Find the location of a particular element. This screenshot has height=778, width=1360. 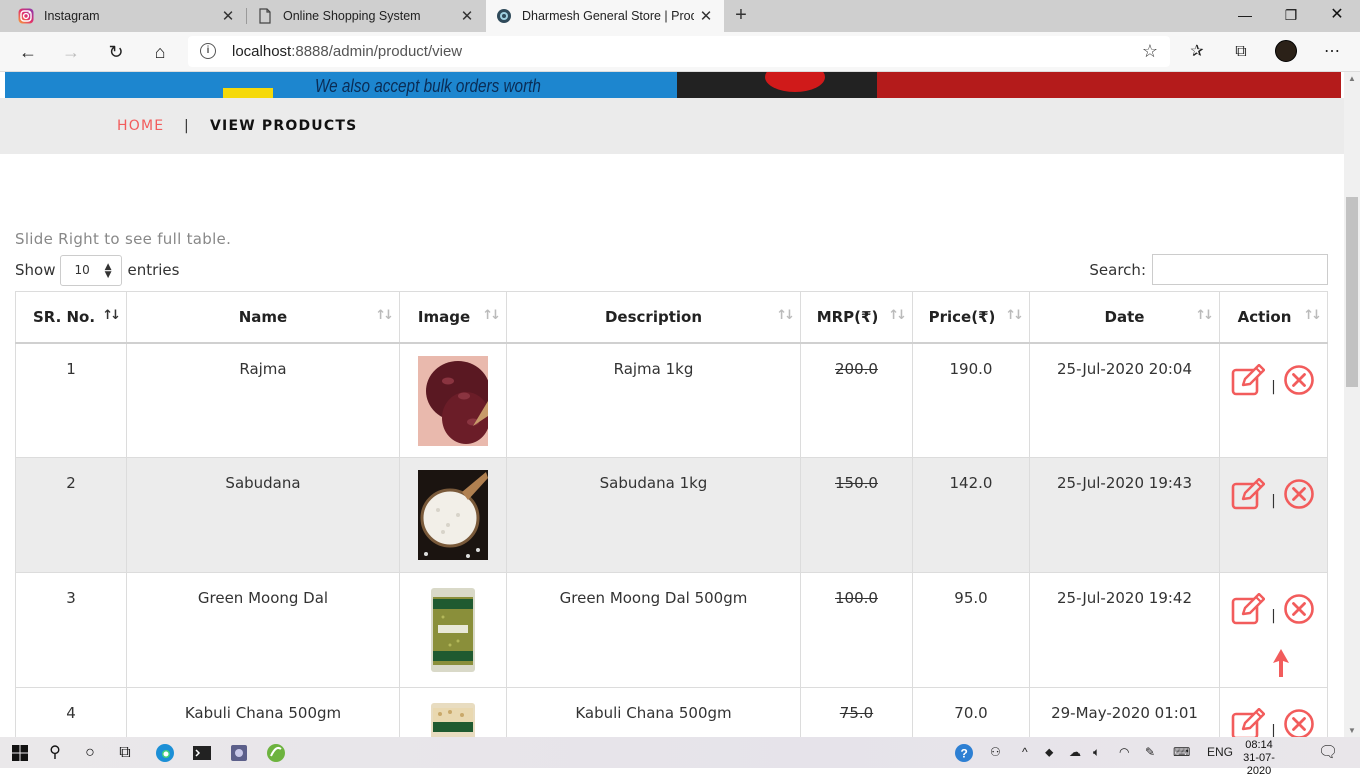

refresh-icon: ↻ is located at coordinates (116, 52).